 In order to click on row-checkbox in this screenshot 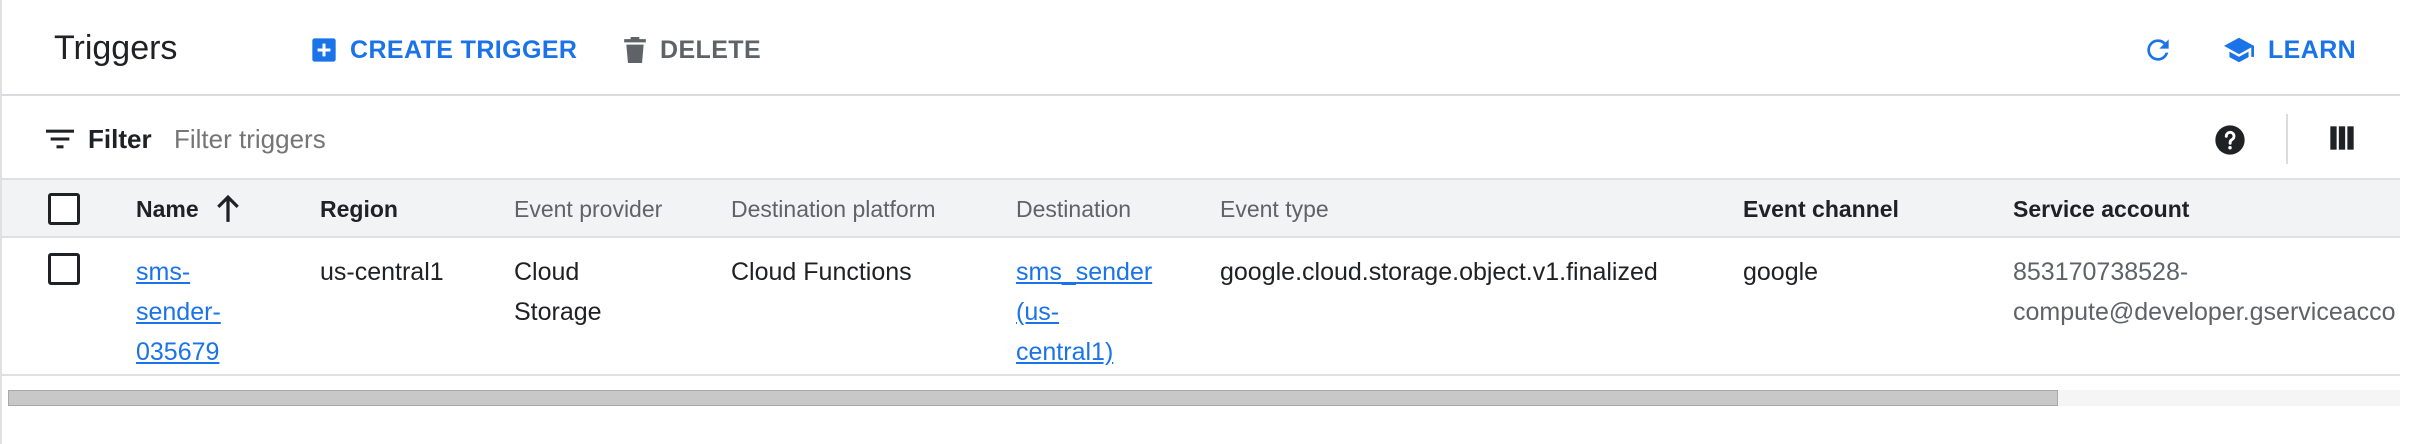, I will do `click(64, 269)`.